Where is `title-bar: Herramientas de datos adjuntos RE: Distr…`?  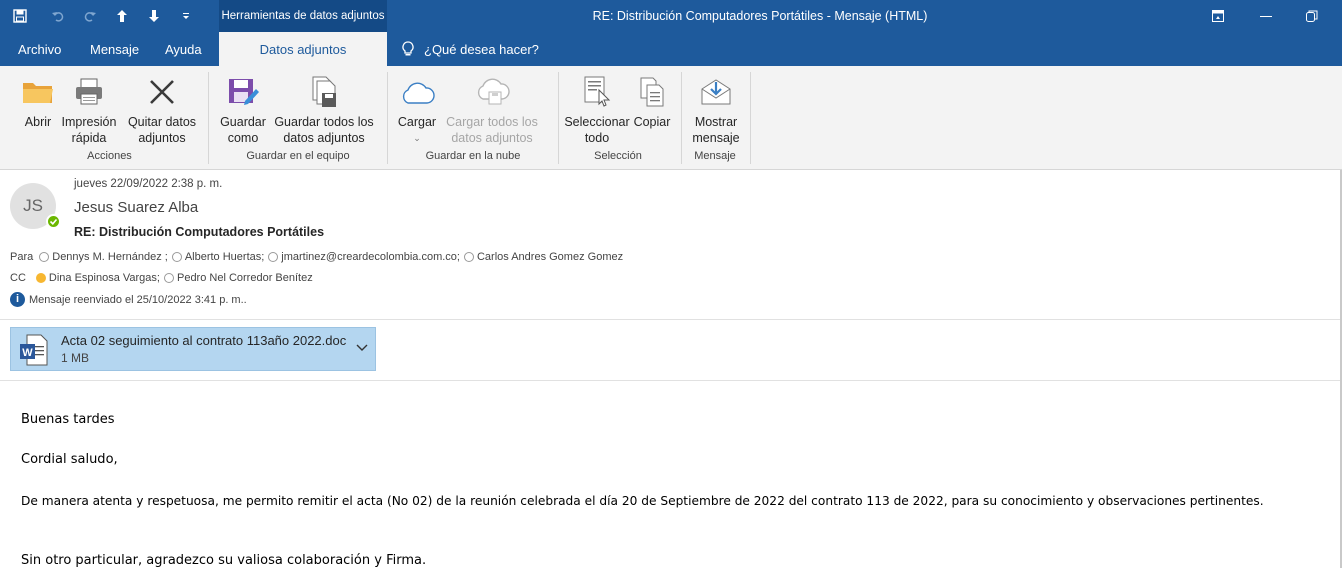 title-bar: Herramientas de datos adjuntos RE: Distr… is located at coordinates (671, 16).